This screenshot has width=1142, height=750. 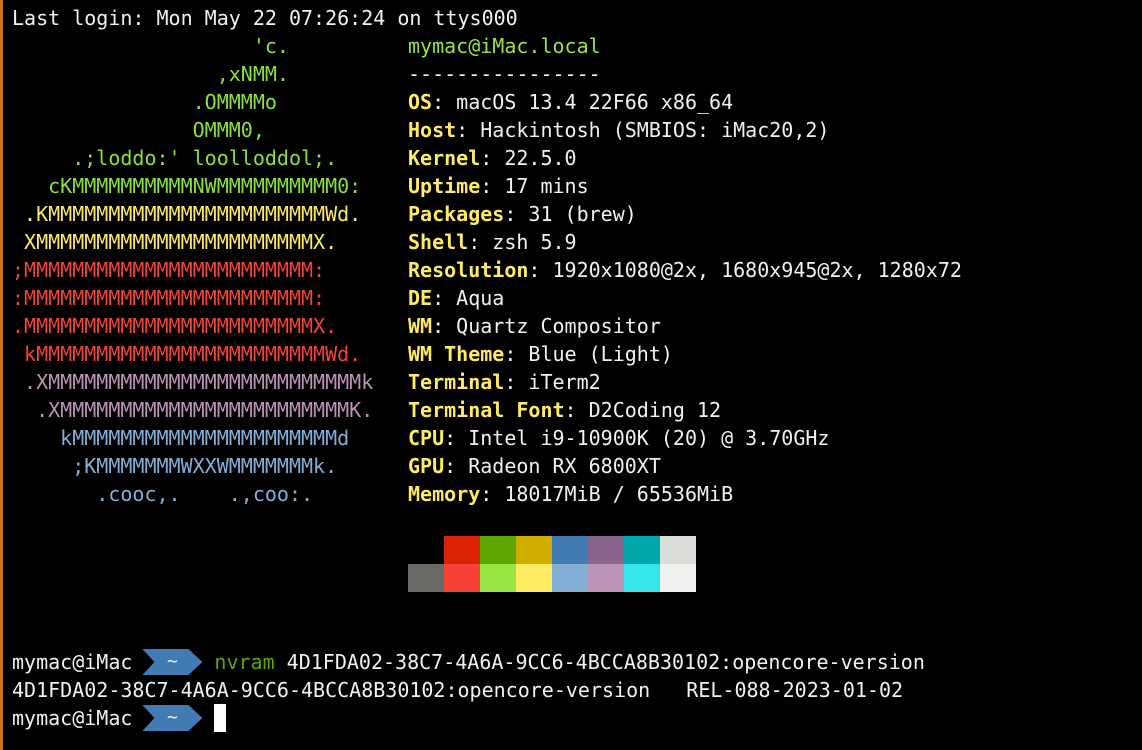 I want to click on info-label: Memory, so click(x=444, y=494).